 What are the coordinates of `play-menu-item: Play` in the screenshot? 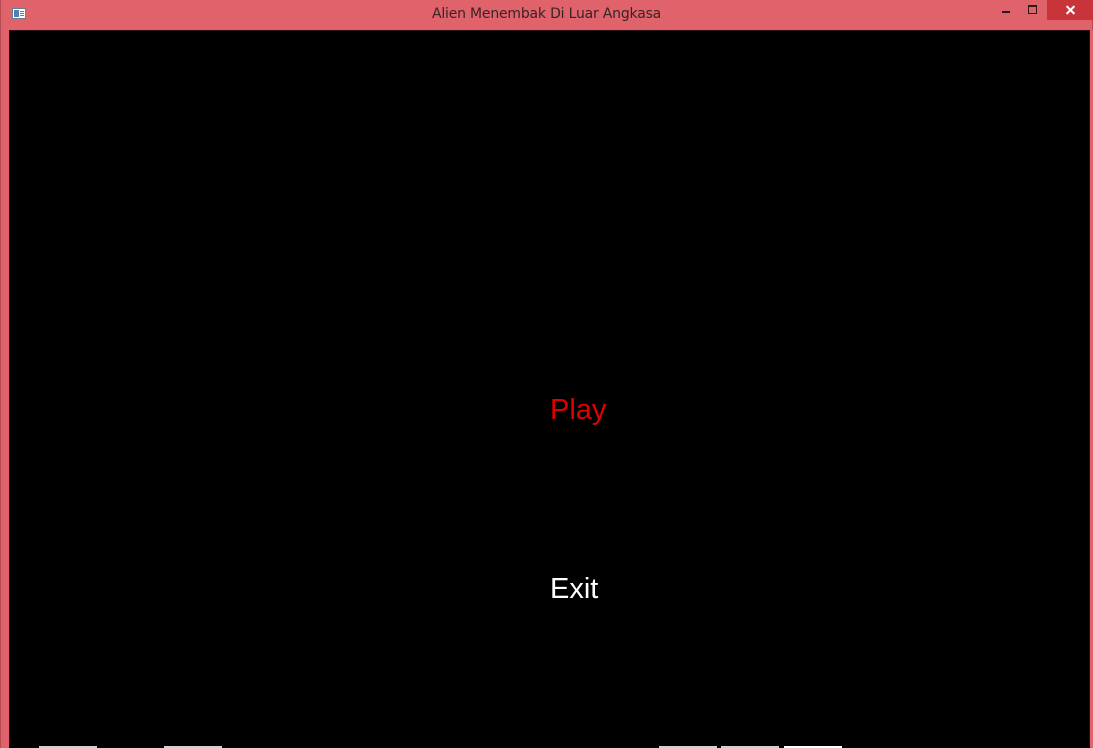 It's located at (578, 410).